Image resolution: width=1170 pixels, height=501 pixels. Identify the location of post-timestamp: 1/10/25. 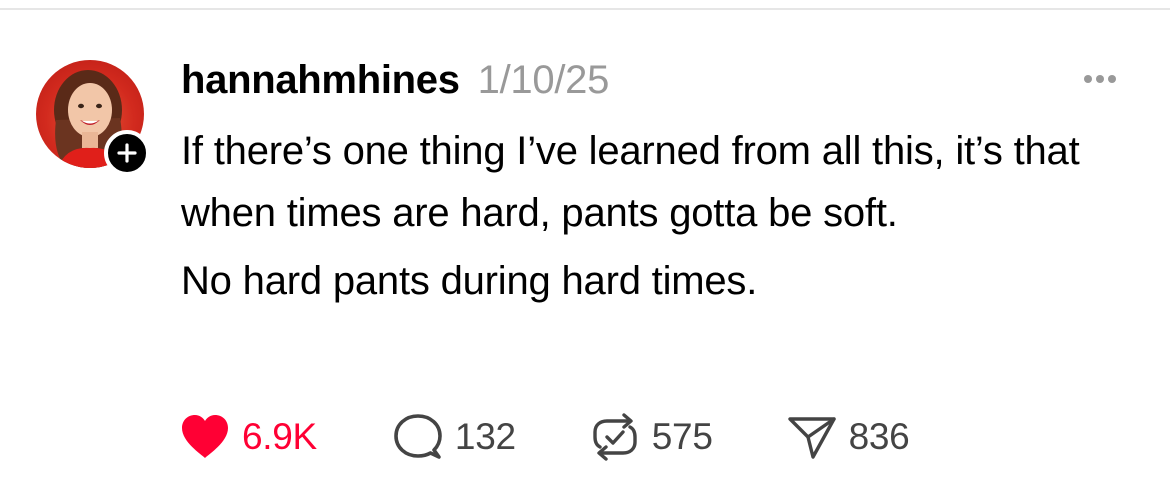
(544, 80).